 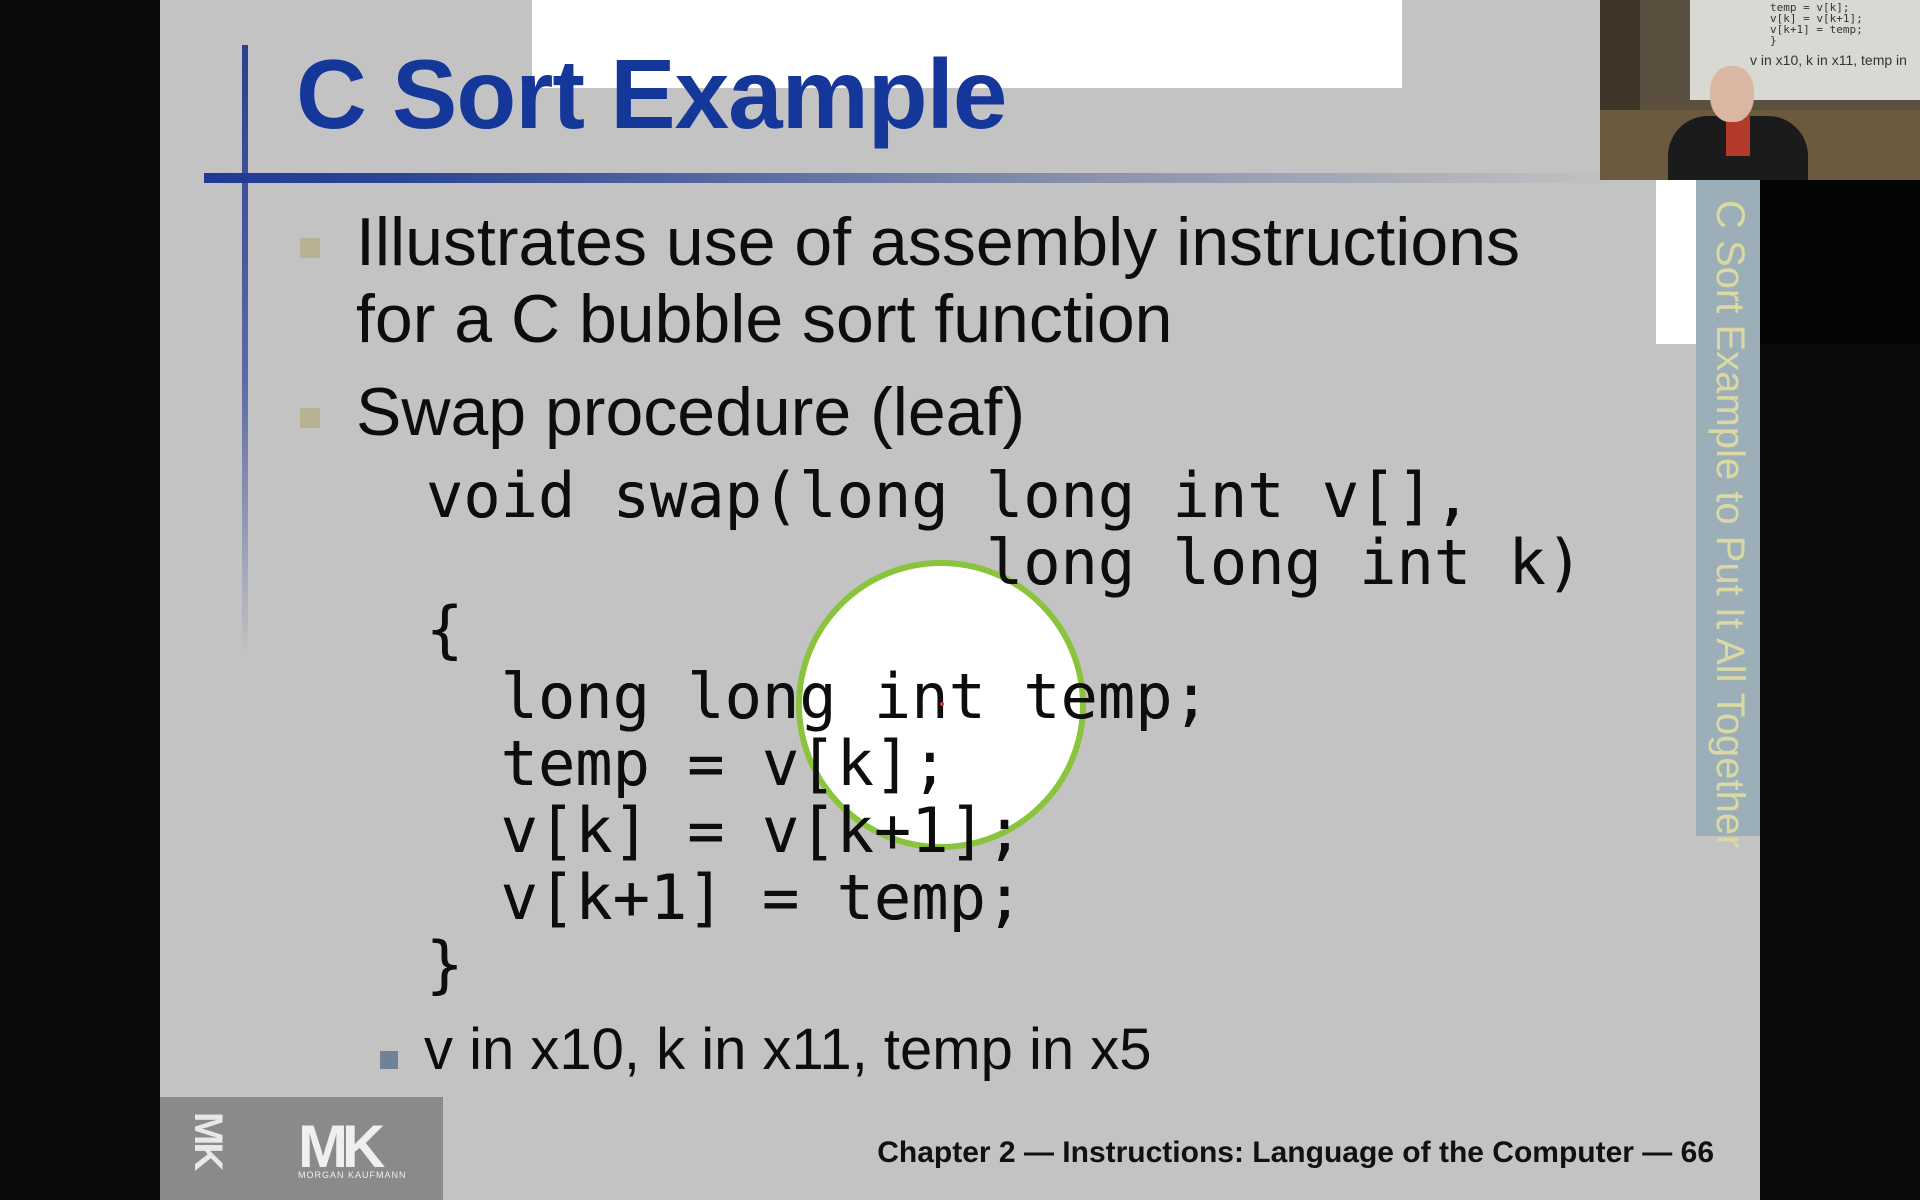 What do you see at coordinates (1730, 524) in the screenshot?
I see `side-tab-label: C Sort Example to Put It All Together` at bounding box center [1730, 524].